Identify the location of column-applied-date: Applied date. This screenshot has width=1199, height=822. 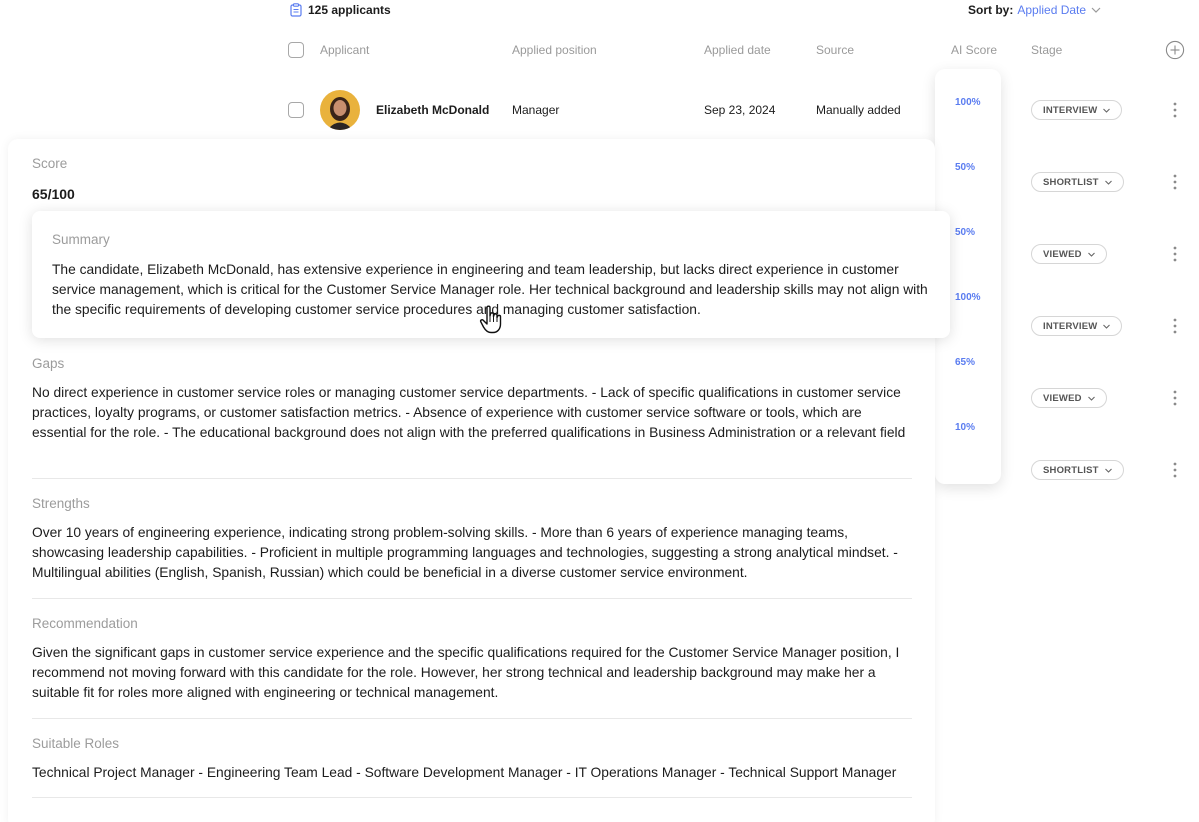
(737, 50).